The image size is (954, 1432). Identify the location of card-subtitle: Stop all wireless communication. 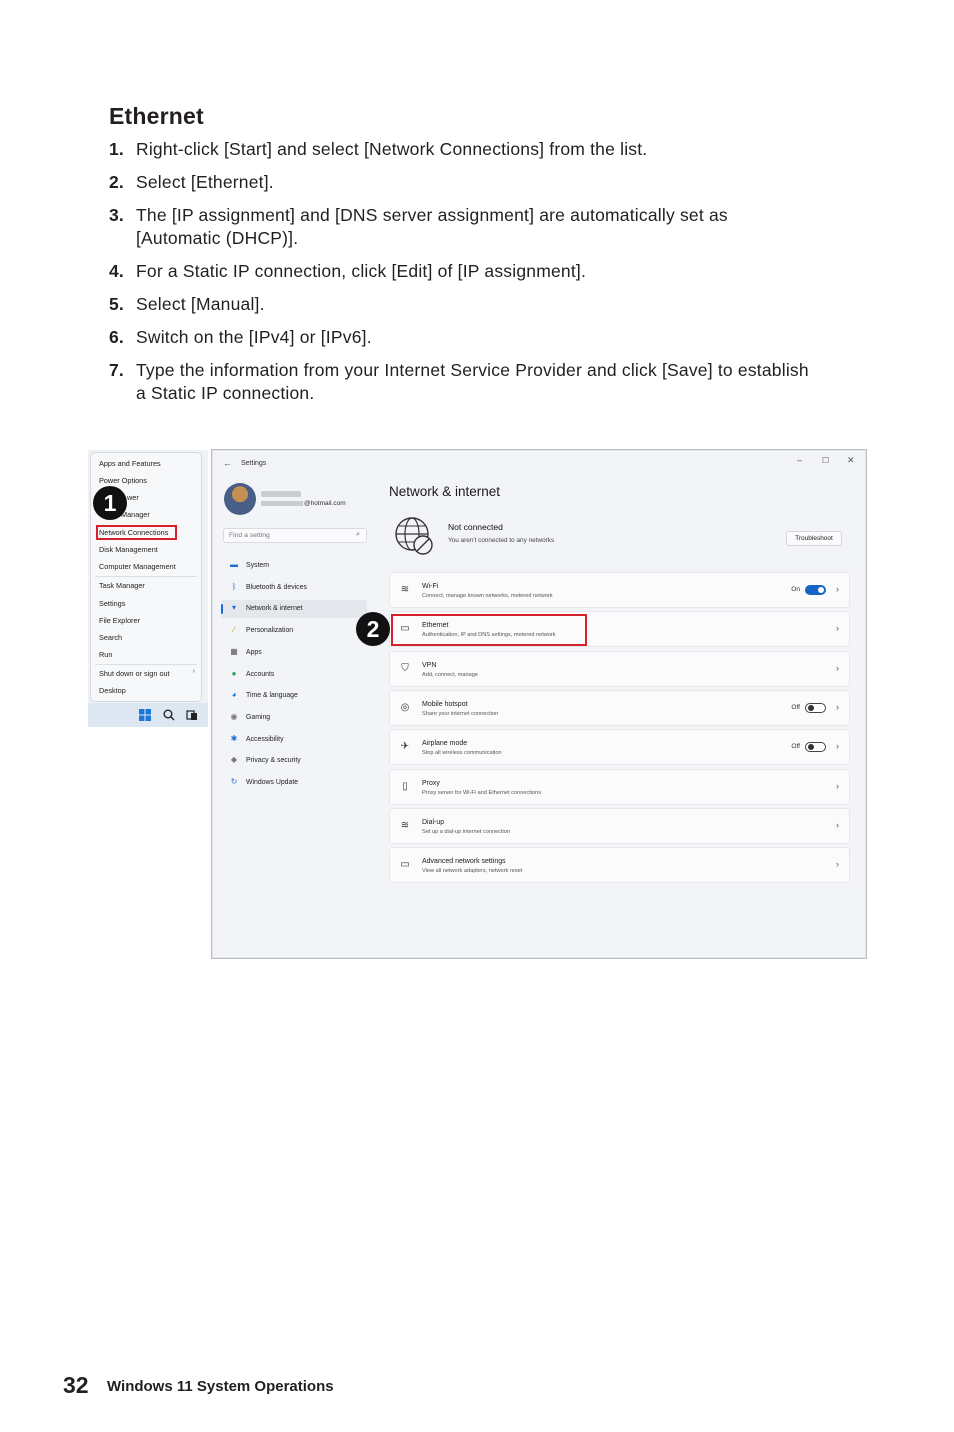
(462, 753).